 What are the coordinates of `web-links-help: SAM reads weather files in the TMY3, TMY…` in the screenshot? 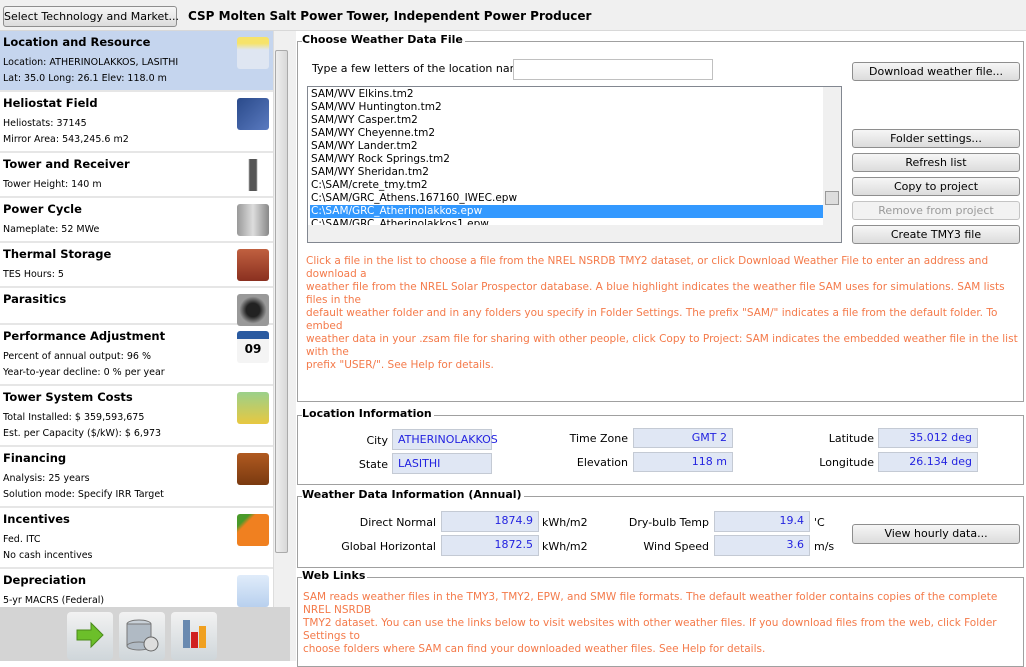 It's located at (664, 623).